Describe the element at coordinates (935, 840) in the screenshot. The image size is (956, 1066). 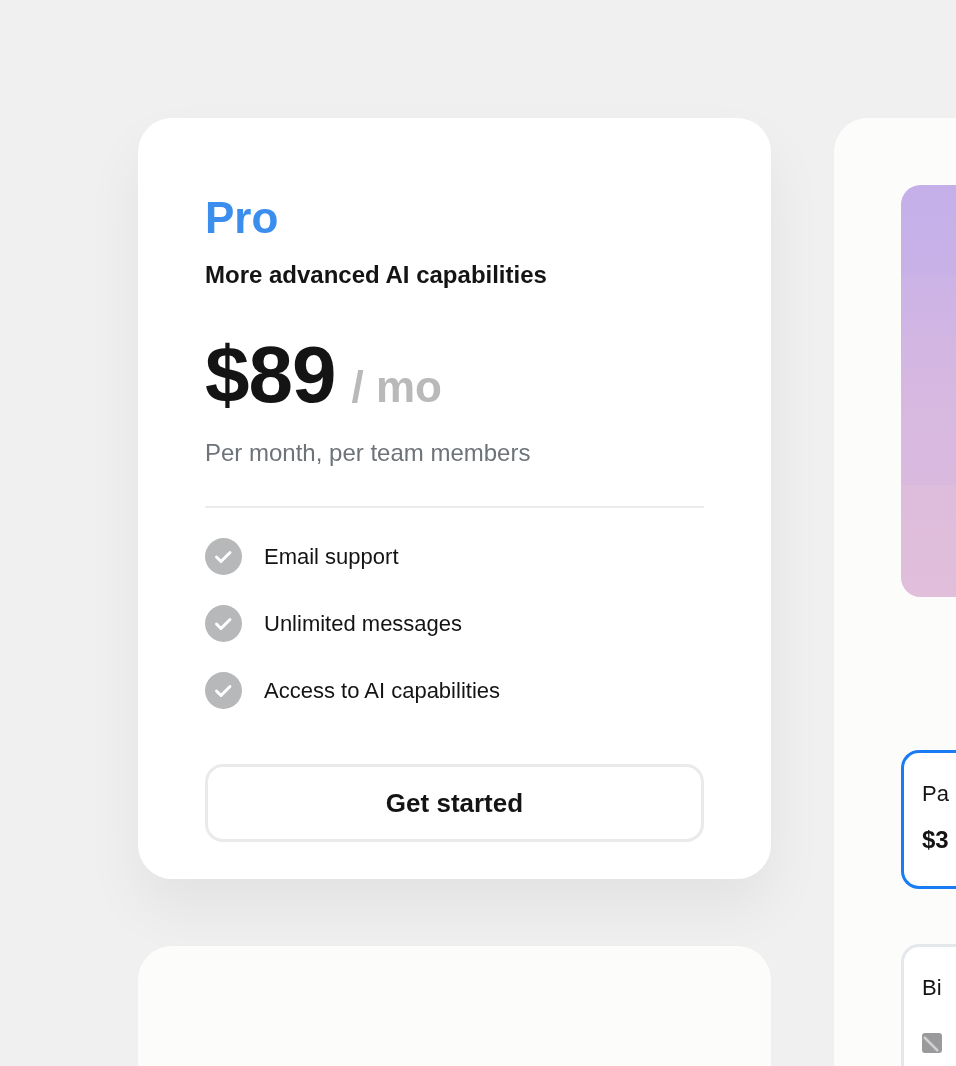
I see `option-price: $3` at that location.